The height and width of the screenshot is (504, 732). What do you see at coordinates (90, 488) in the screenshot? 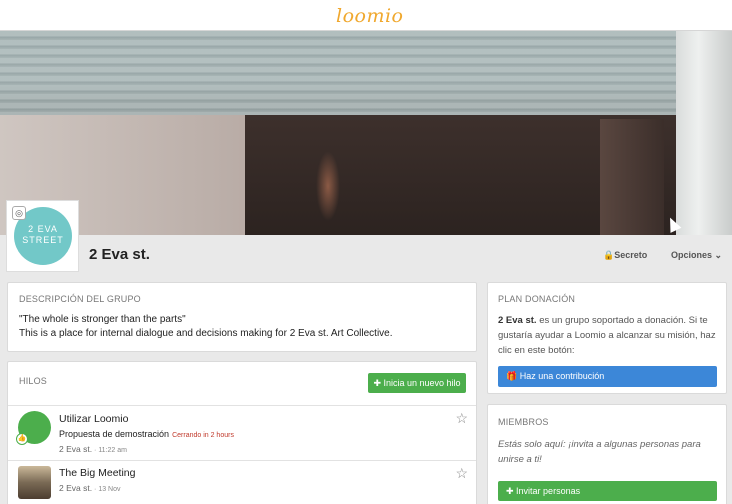
I see `thread-meta: 2 Eva st. · 13 Nov` at bounding box center [90, 488].